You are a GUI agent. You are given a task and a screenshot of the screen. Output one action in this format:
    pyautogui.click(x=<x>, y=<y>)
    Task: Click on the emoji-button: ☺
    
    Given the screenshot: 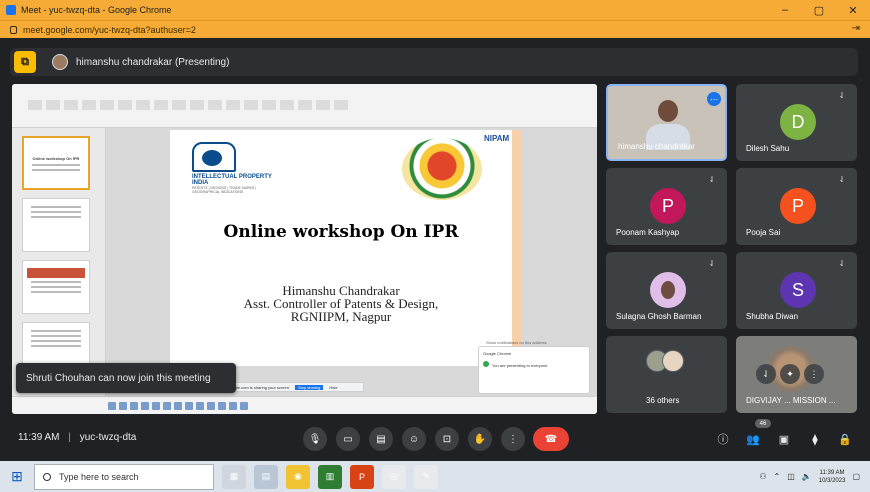 What is the action you would take?
    pyautogui.click(x=414, y=439)
    